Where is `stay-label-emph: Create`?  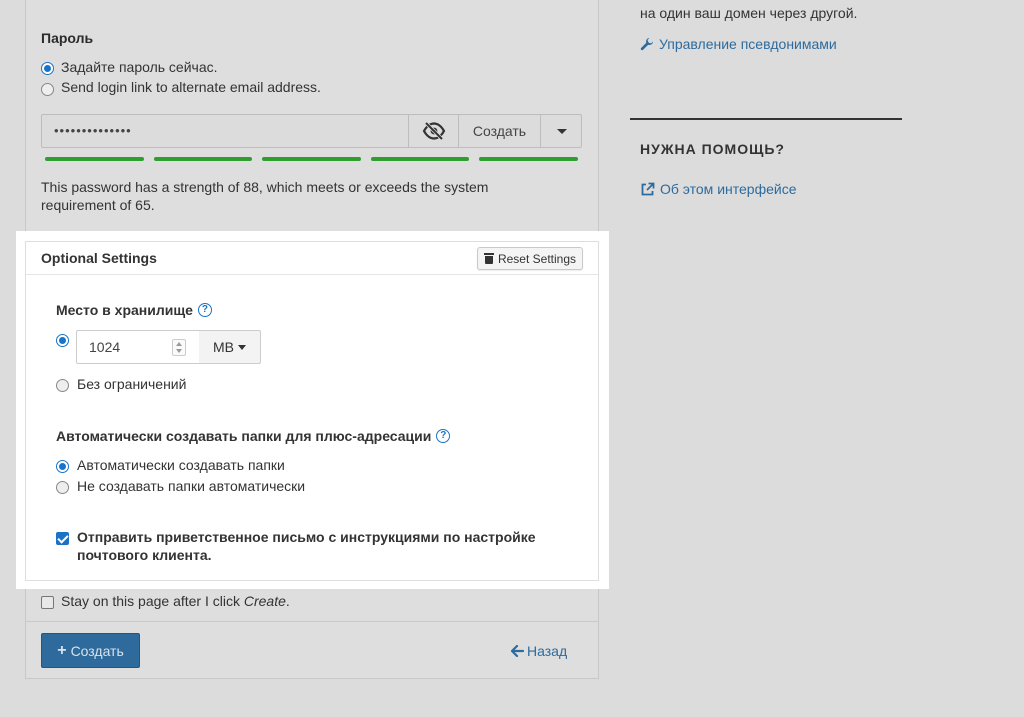
stay-label-emph: Create is located at coordinates (264, 601).